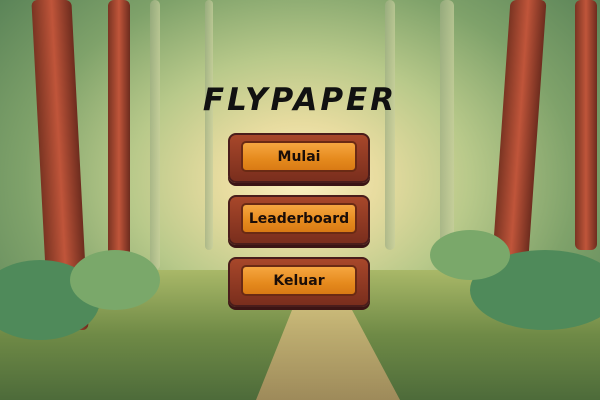 The image size is (600, 400). Describe the element at coordinates (300, 100) in the screenshot. I see `game-title: FLYPAPER` at that location.